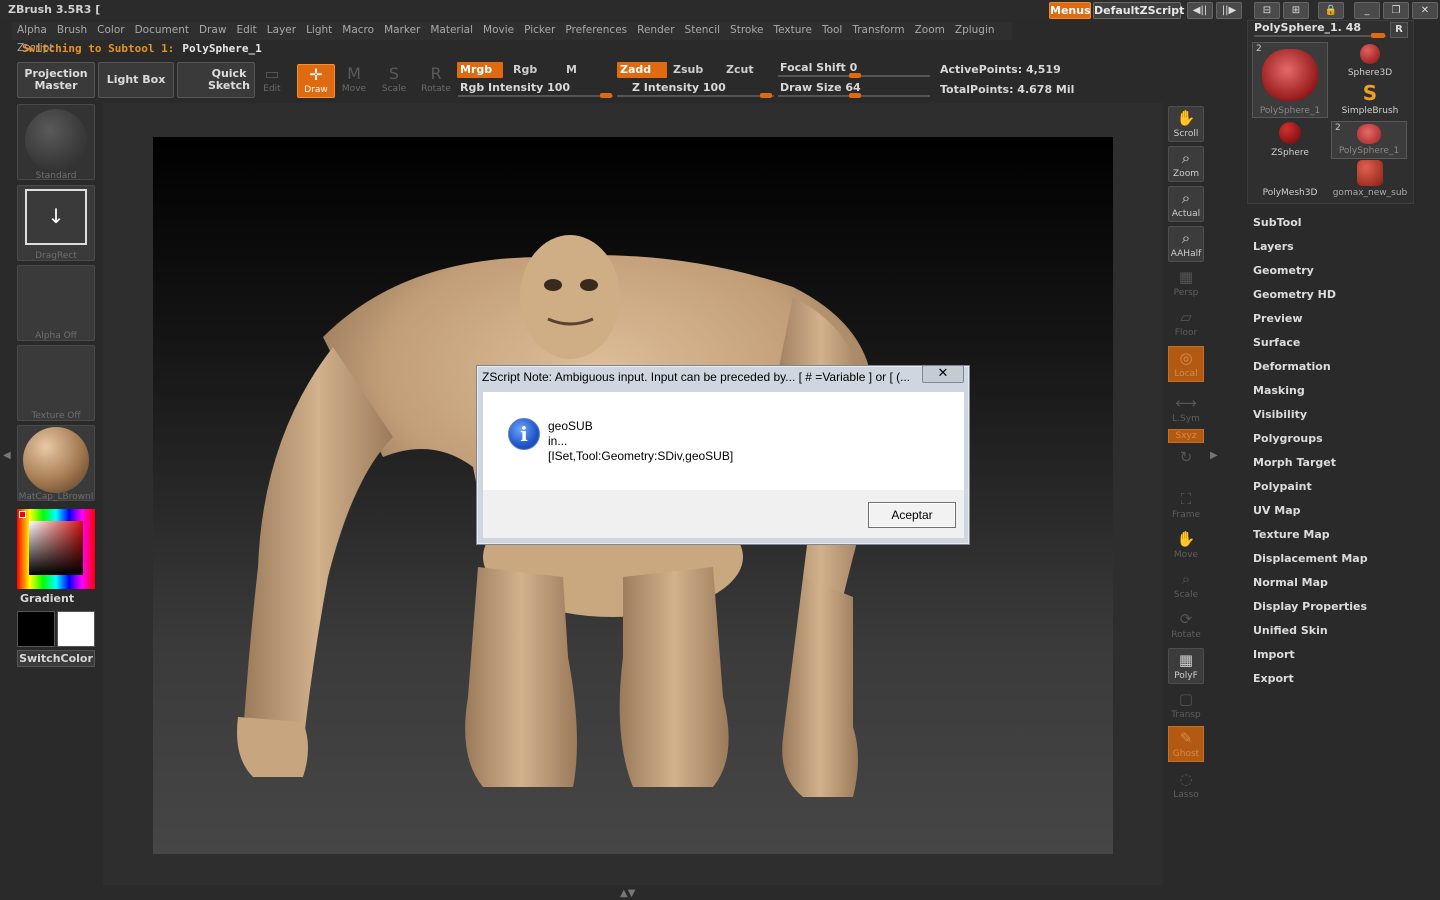 This screenshot has height=900, width=1440. What do you see at coordinates (1186, 626) in the screenshot?
I see `rotate-view-button: ⟳ Rotate` at bounding box center [1186, 626].